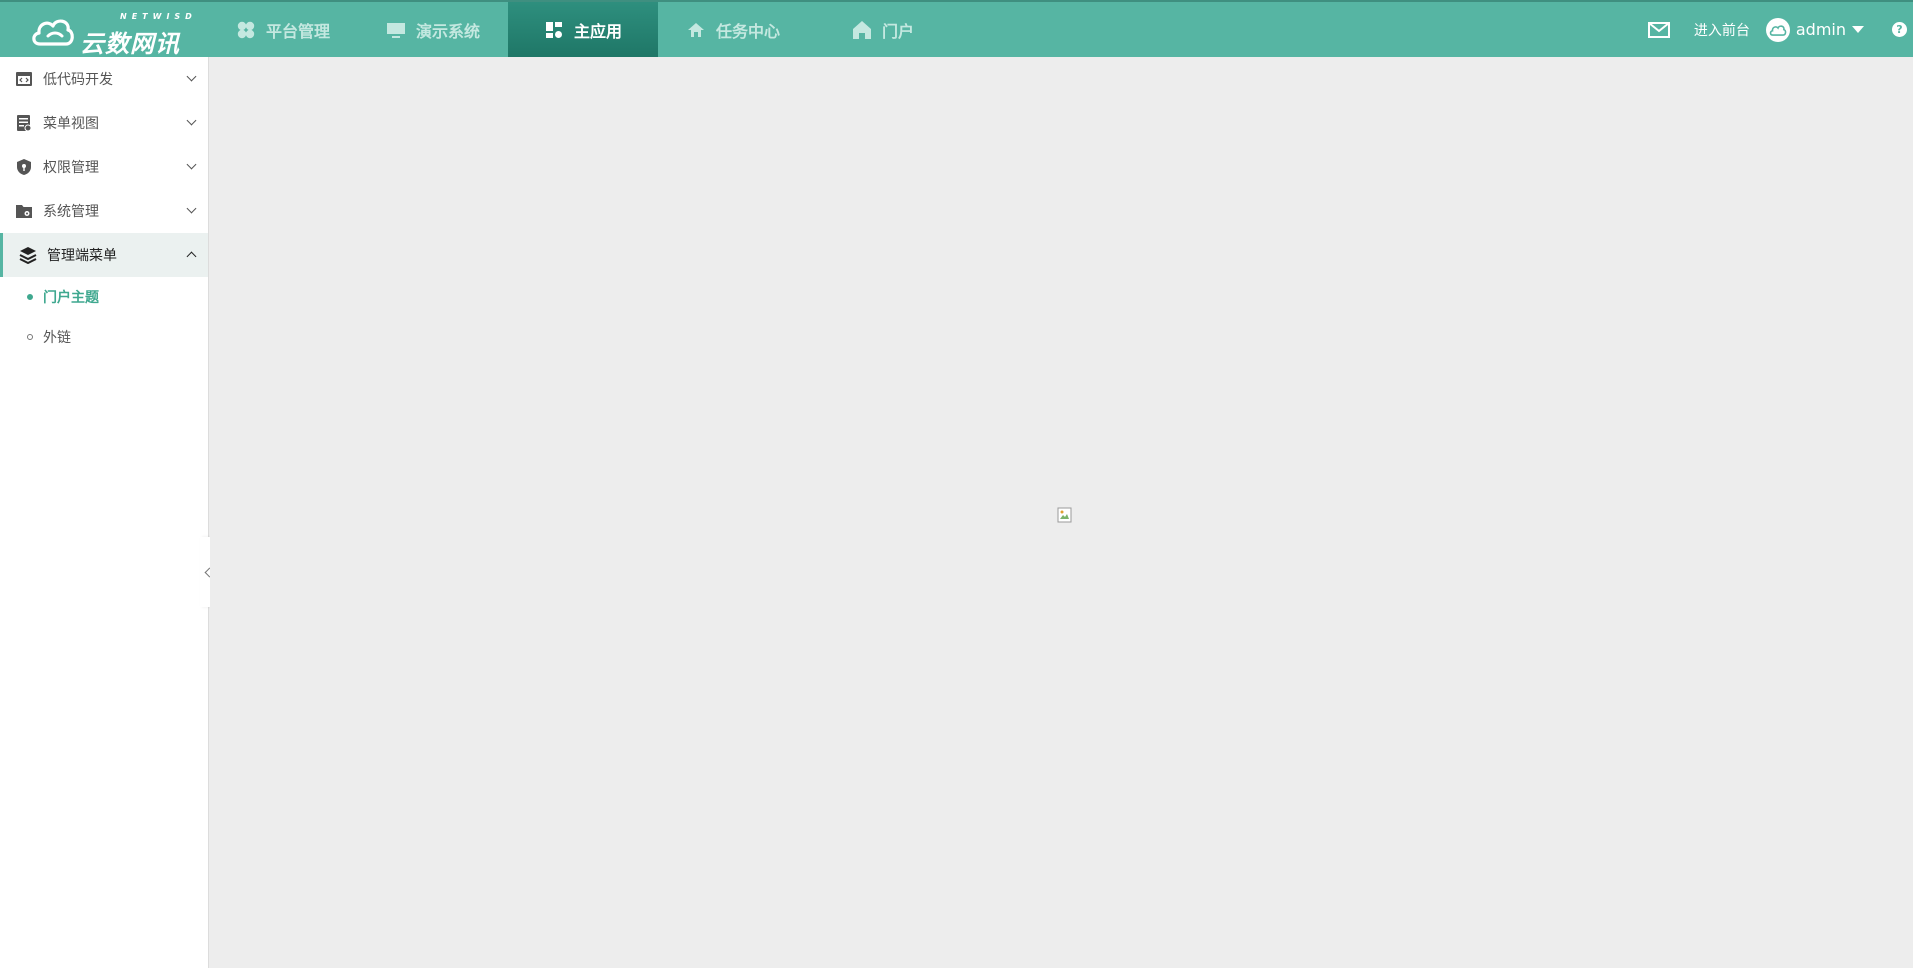  Describe the element at coordinates (107, 512) in the screenshot. I see `sidebar: 低代码开发 菜单视图 权限管理 系统管理 管理端菜单 门户主题 外链` at that location.